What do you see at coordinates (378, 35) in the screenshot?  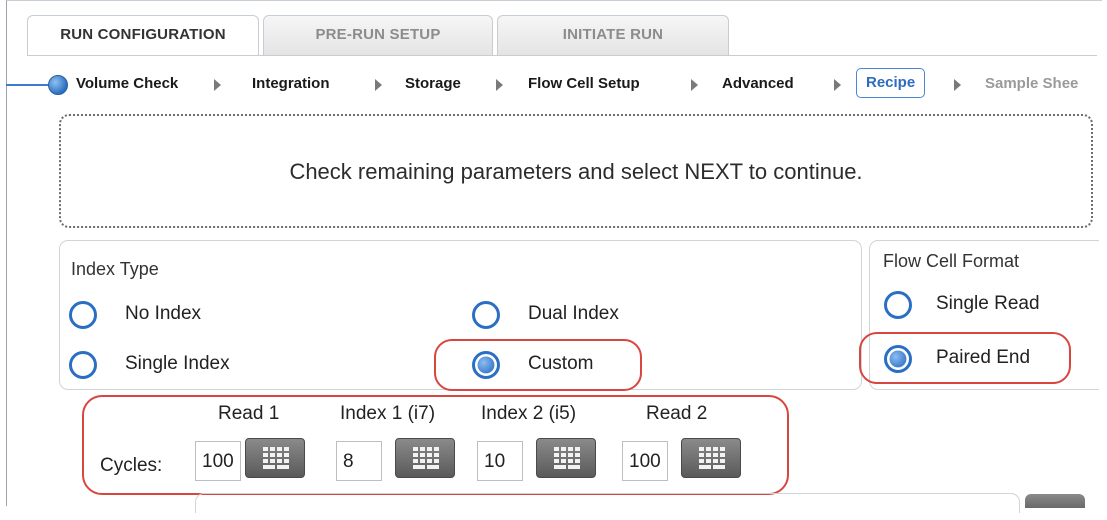 I see `tab-pre-run-setup: PRE-RUN SETUP` at bounding box center [378, 35].